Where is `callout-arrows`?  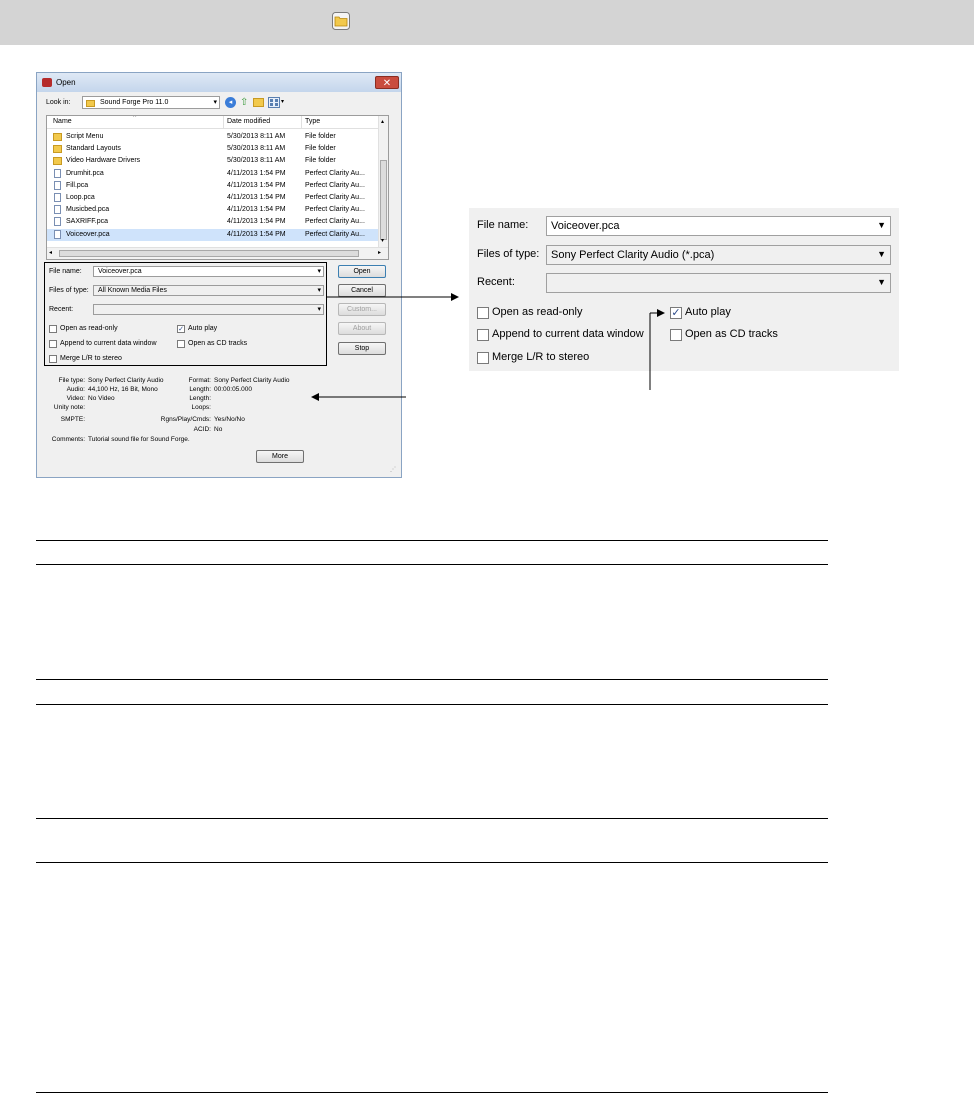 callout-arrows is located at coordinates (488, 347).